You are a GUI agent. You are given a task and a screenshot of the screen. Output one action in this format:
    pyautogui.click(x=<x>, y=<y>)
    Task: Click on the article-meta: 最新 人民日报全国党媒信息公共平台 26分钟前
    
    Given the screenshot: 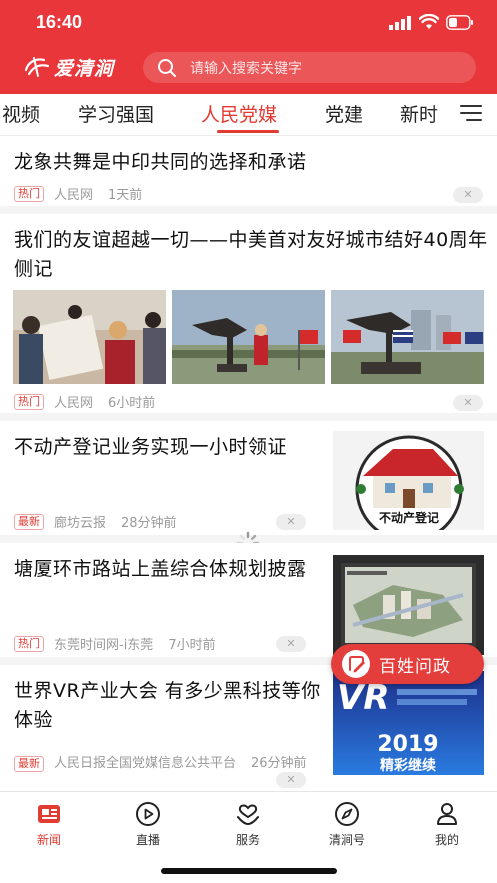 What is the action you would take?
    pyautogui.click(x=169, y=764)
    